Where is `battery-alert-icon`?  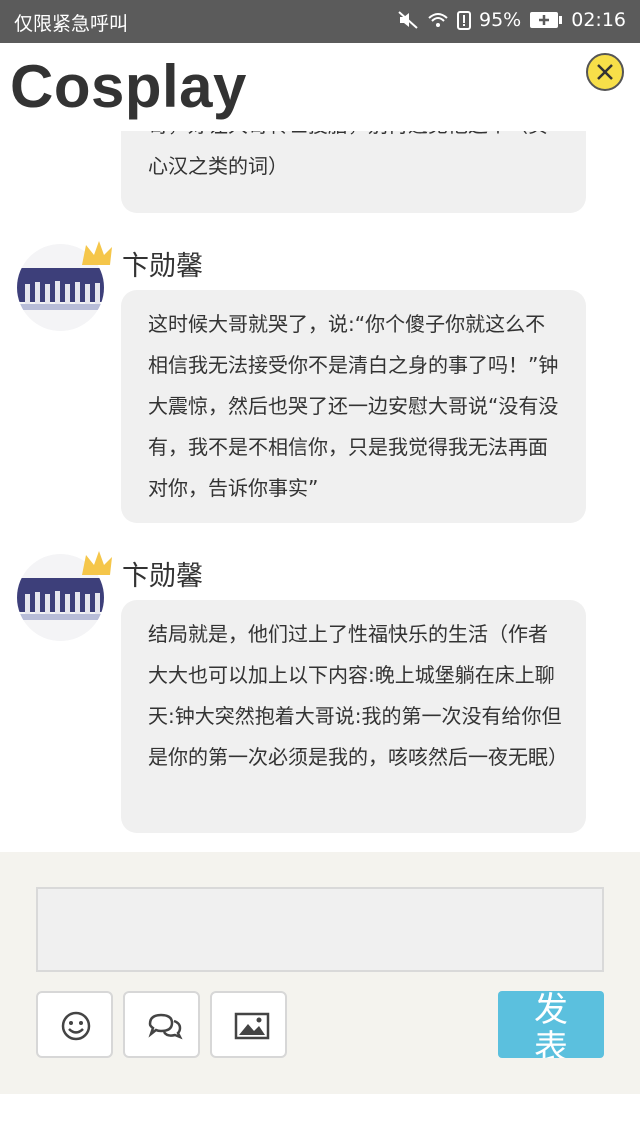 battery-alert-icon is located at coordinates (464, 20).